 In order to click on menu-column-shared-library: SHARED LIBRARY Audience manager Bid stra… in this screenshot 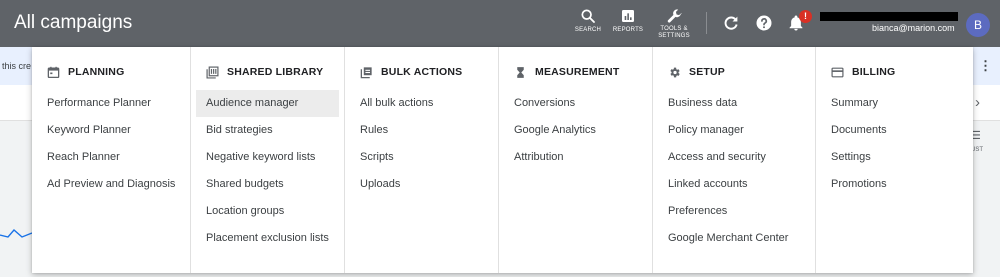, I will do `click(267, 160)`.